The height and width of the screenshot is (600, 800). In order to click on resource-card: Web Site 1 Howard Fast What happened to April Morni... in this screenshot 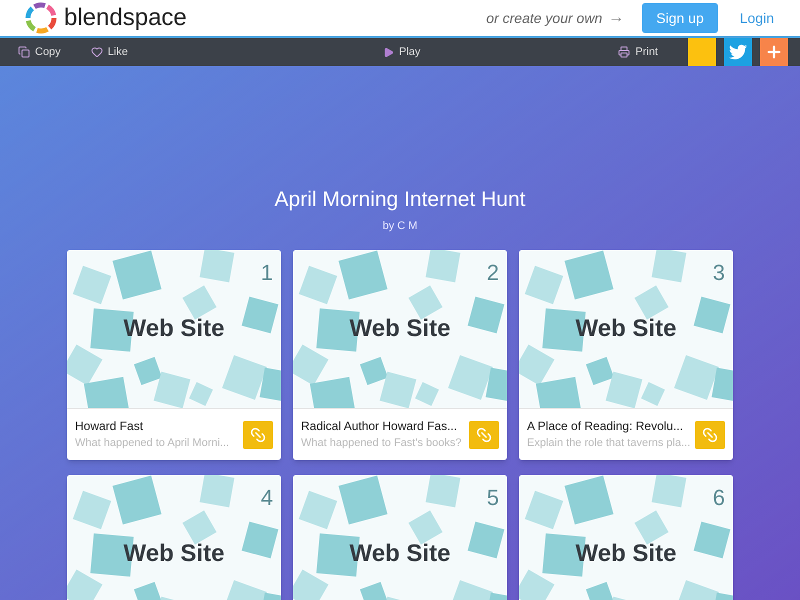, I will do `click(174, 355)`.